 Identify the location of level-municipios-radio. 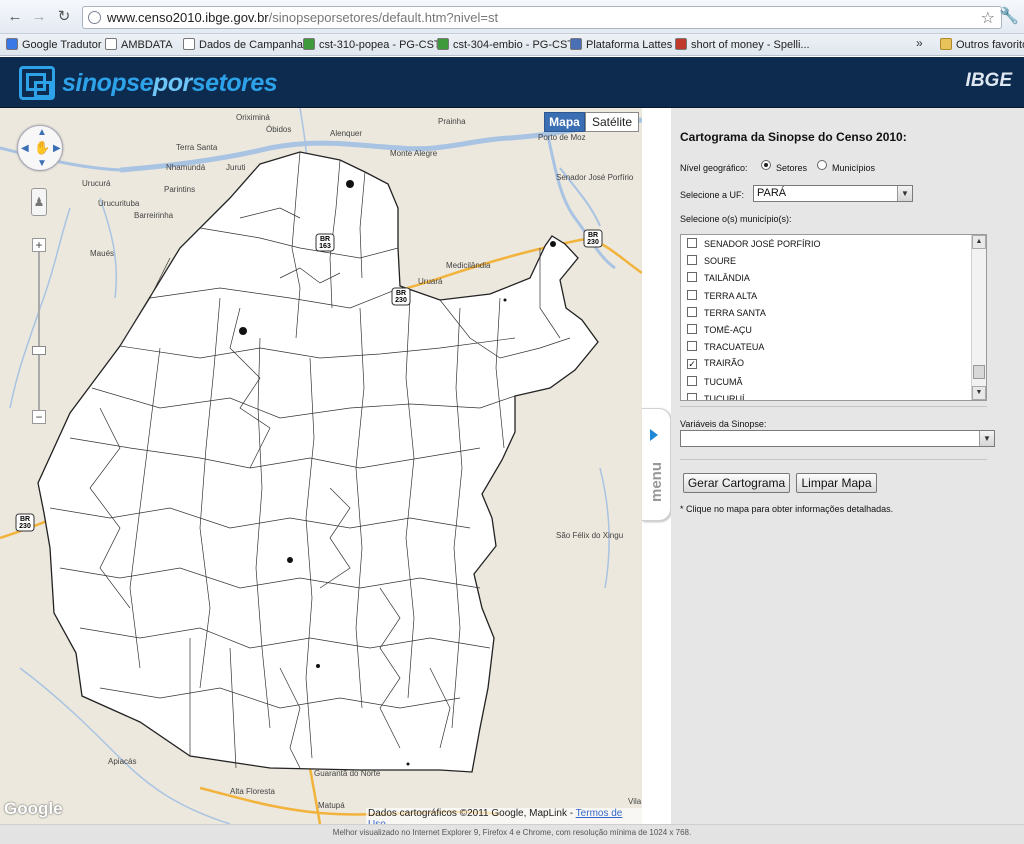
(822, 165).